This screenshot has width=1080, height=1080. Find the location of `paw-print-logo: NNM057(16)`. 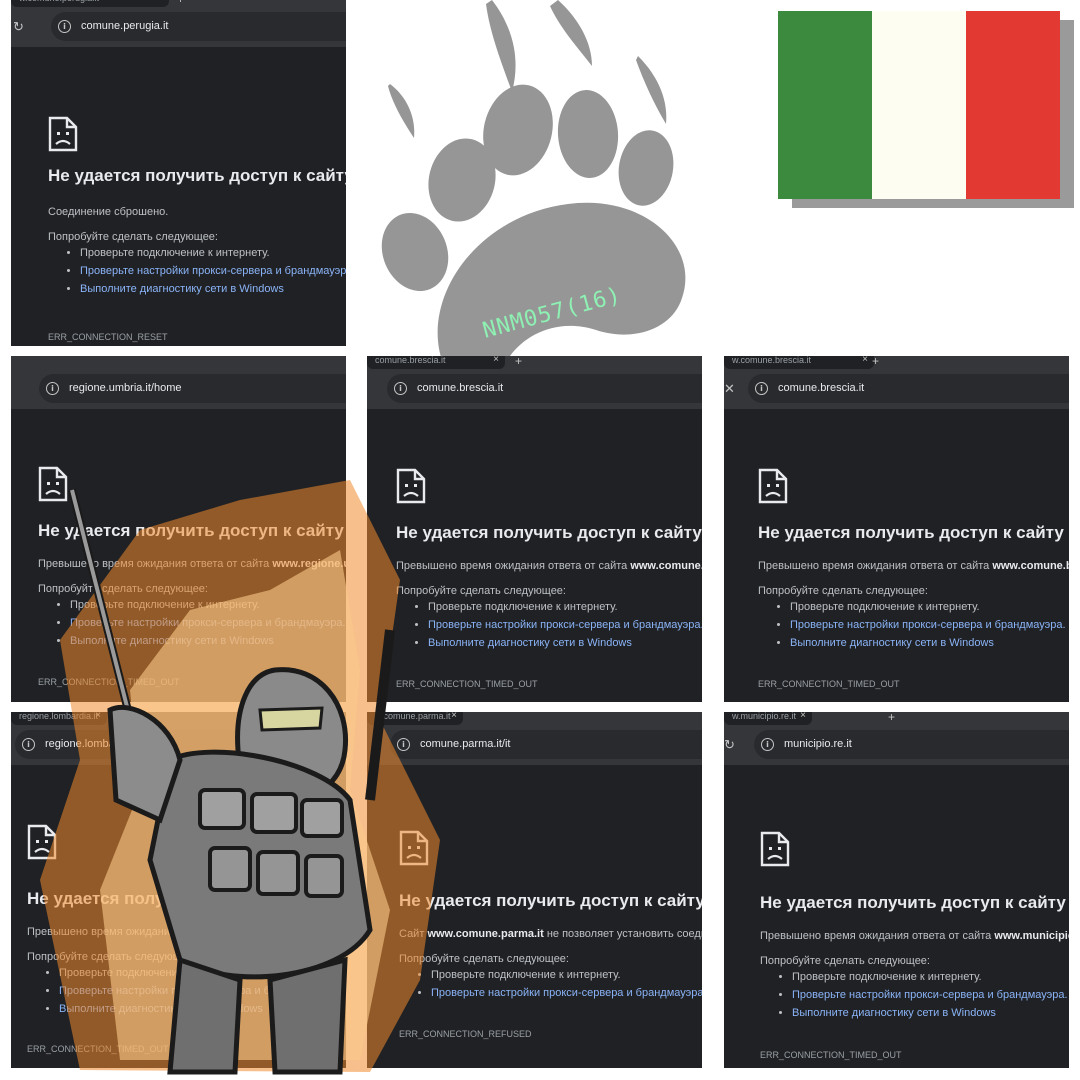

paw-print-logo: NNM057(16) is located at coordinates (533, 189).